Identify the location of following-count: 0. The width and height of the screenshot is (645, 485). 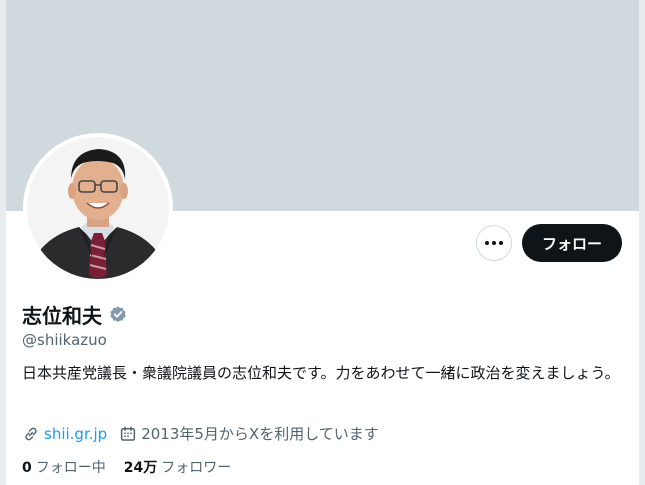
(27, 468).